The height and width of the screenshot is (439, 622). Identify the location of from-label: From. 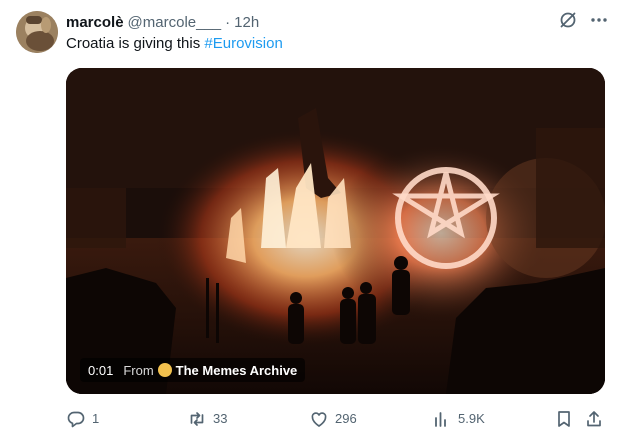
(138, 370).